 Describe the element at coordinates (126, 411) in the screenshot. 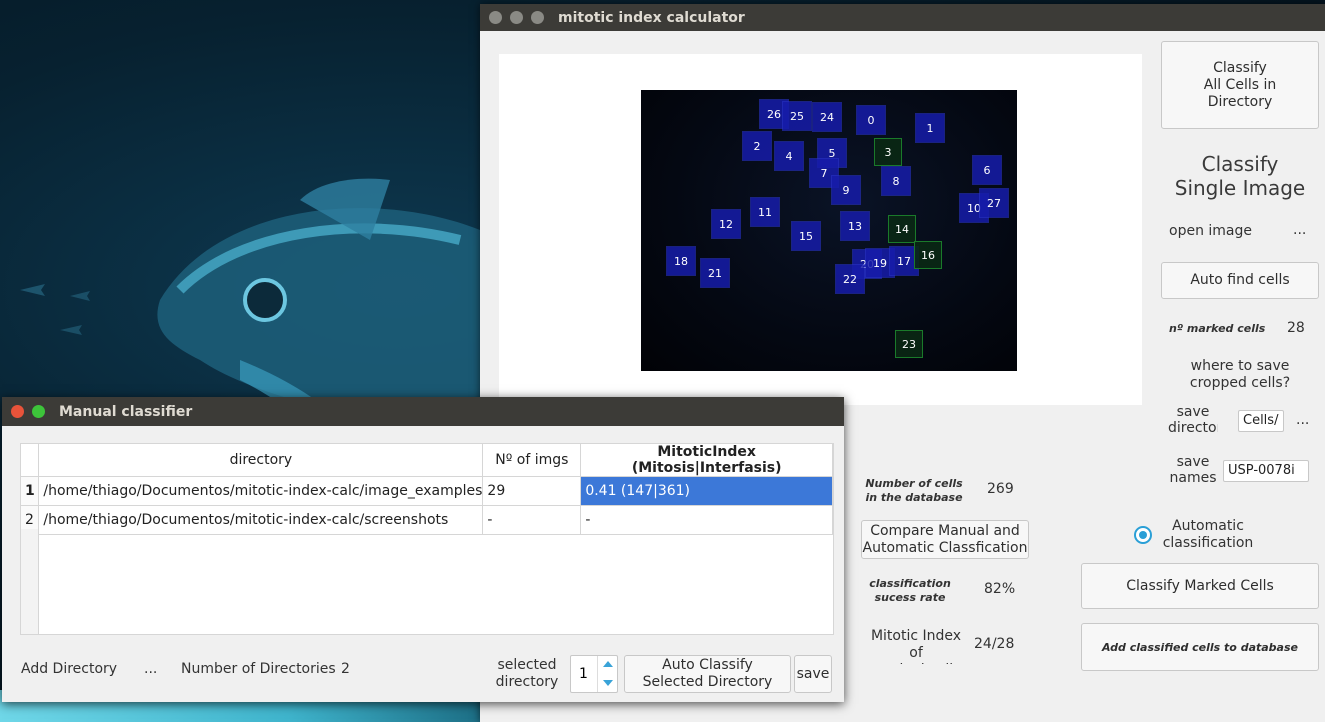

I see `manual-window-title: Manual classifier` at that location.